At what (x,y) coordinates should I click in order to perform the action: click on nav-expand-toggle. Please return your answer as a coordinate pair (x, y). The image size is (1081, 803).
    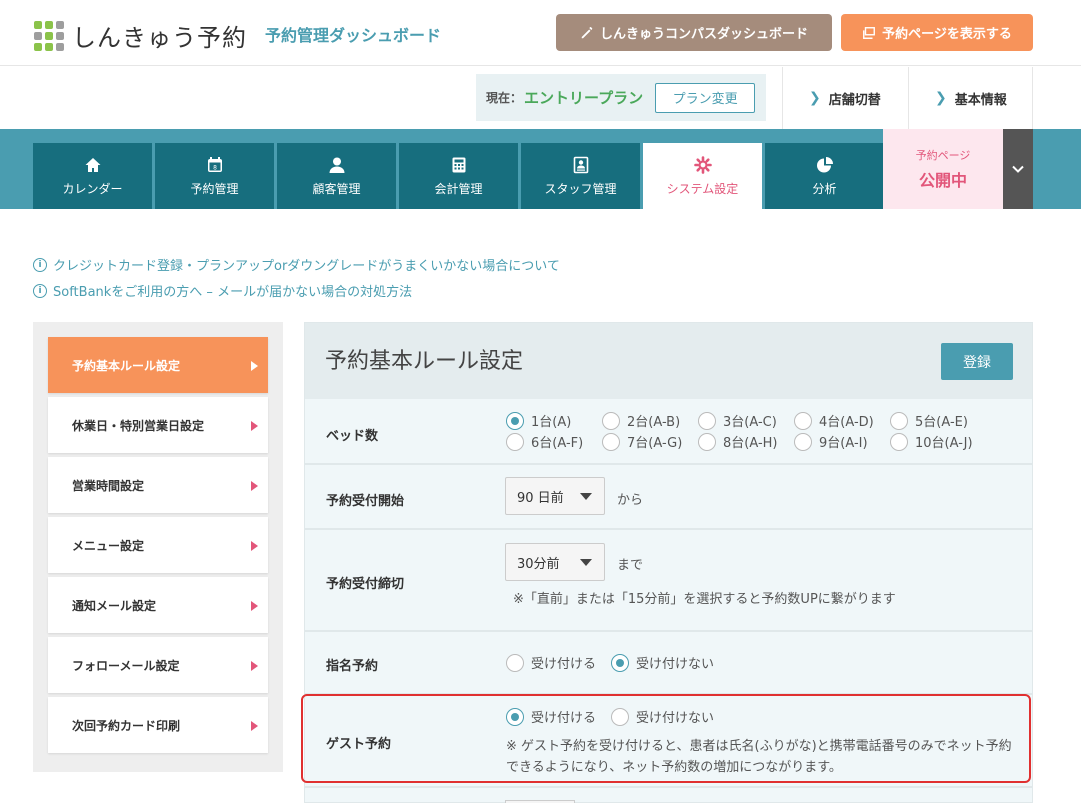
    Looking at the image, I should click on (1018, 169).